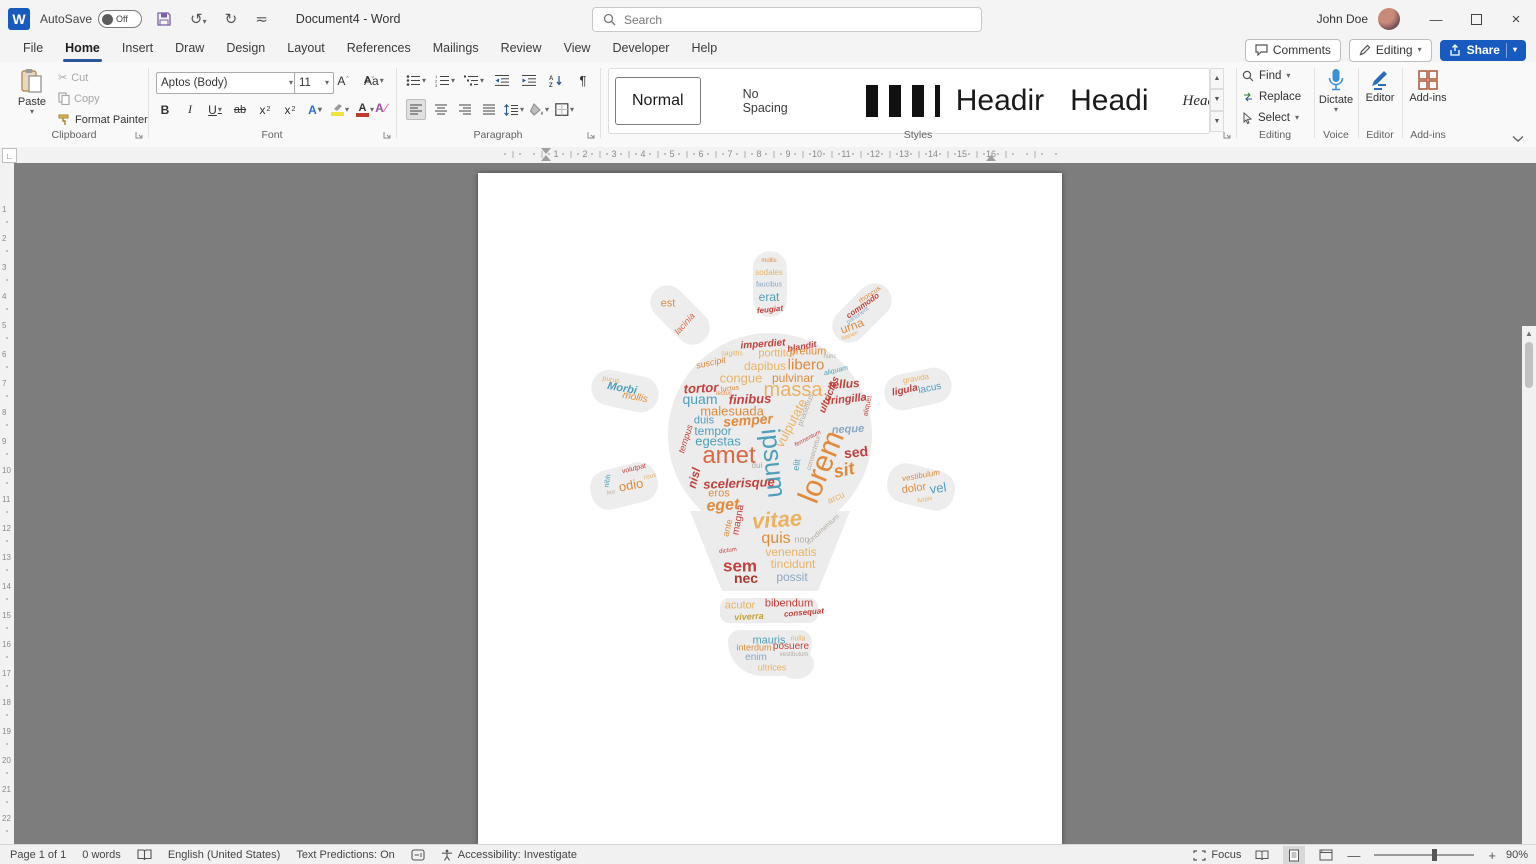  What do you see at coordinates (465, 109) in the screenshot?
I see `align-right-button` at bounding box center [465, 109].